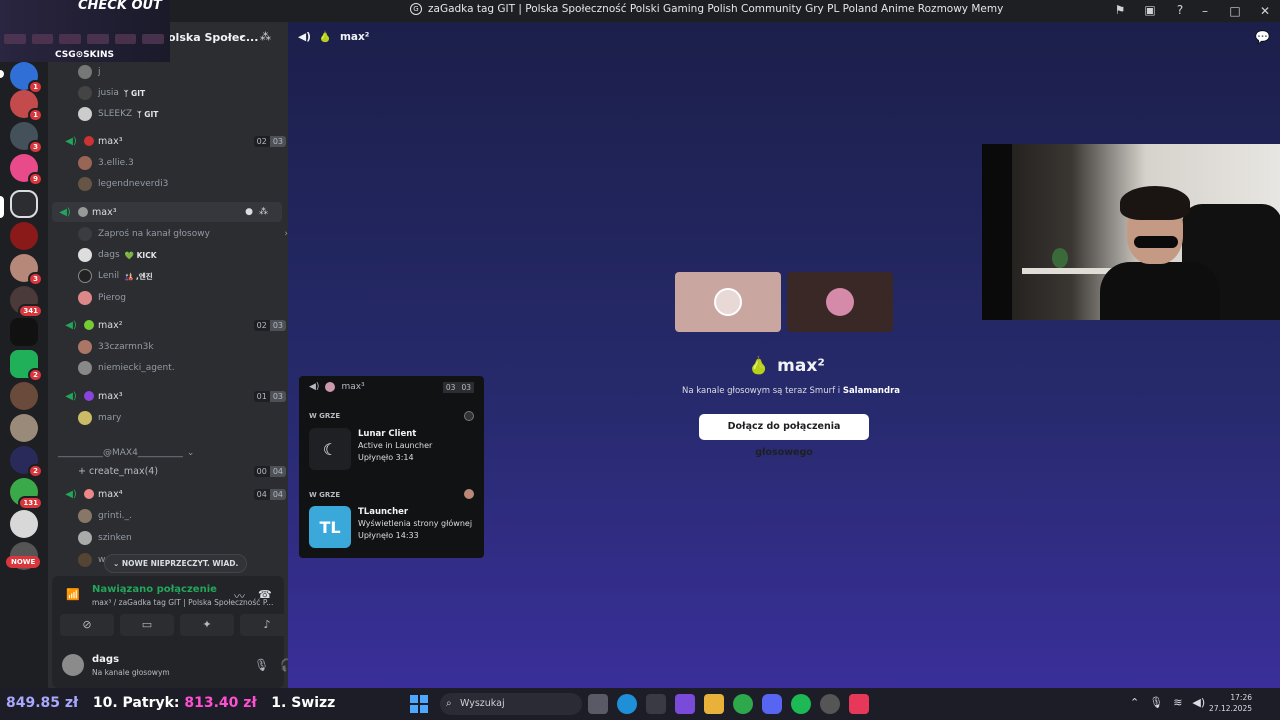  I want to click on voice-user: mary, so click(183, 418).